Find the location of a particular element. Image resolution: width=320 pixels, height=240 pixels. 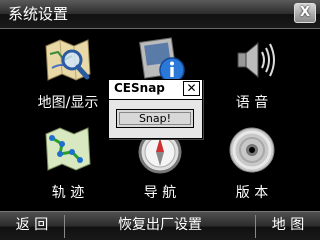

disc-icon is located at coordinates (252, 150).